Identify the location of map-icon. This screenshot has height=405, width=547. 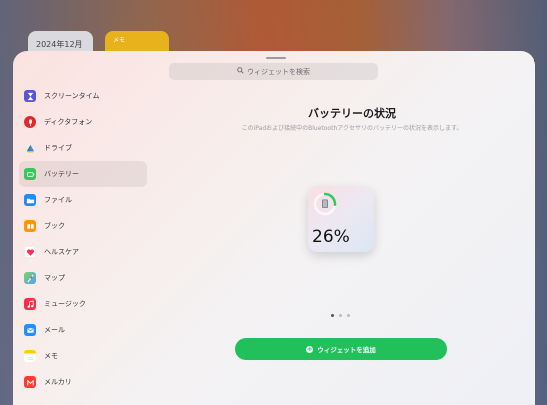
(30, 278).